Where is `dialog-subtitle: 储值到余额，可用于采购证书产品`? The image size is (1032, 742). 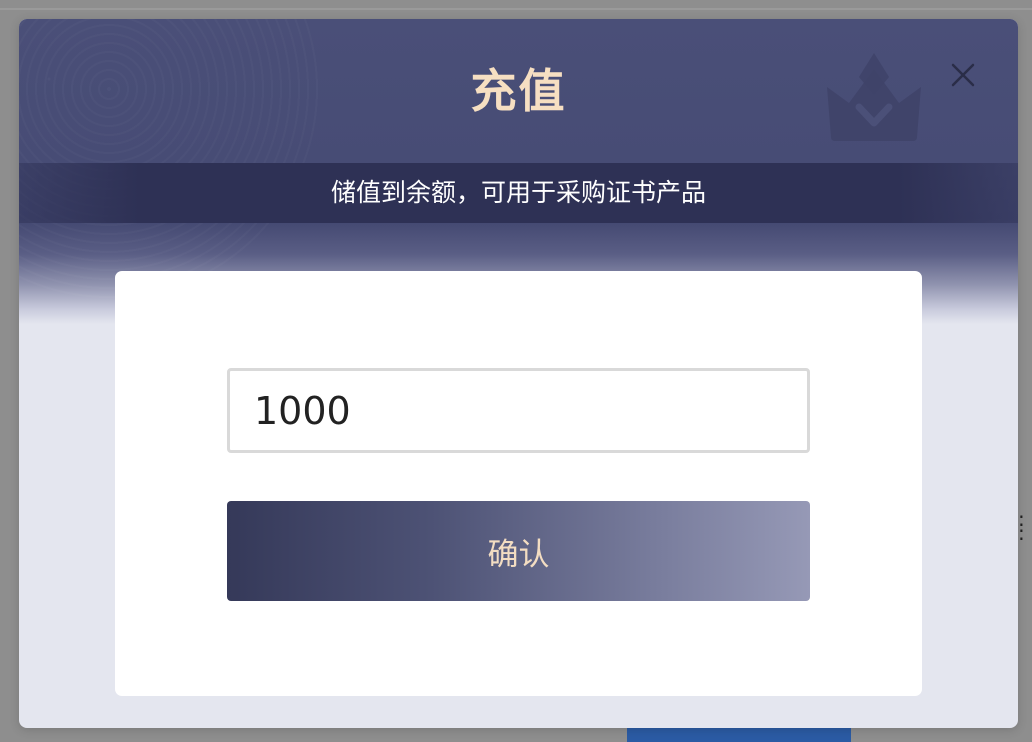
dialog-subtitle: 储值到余额，可用于采购证书产品 is located at coordinates (518, 192).